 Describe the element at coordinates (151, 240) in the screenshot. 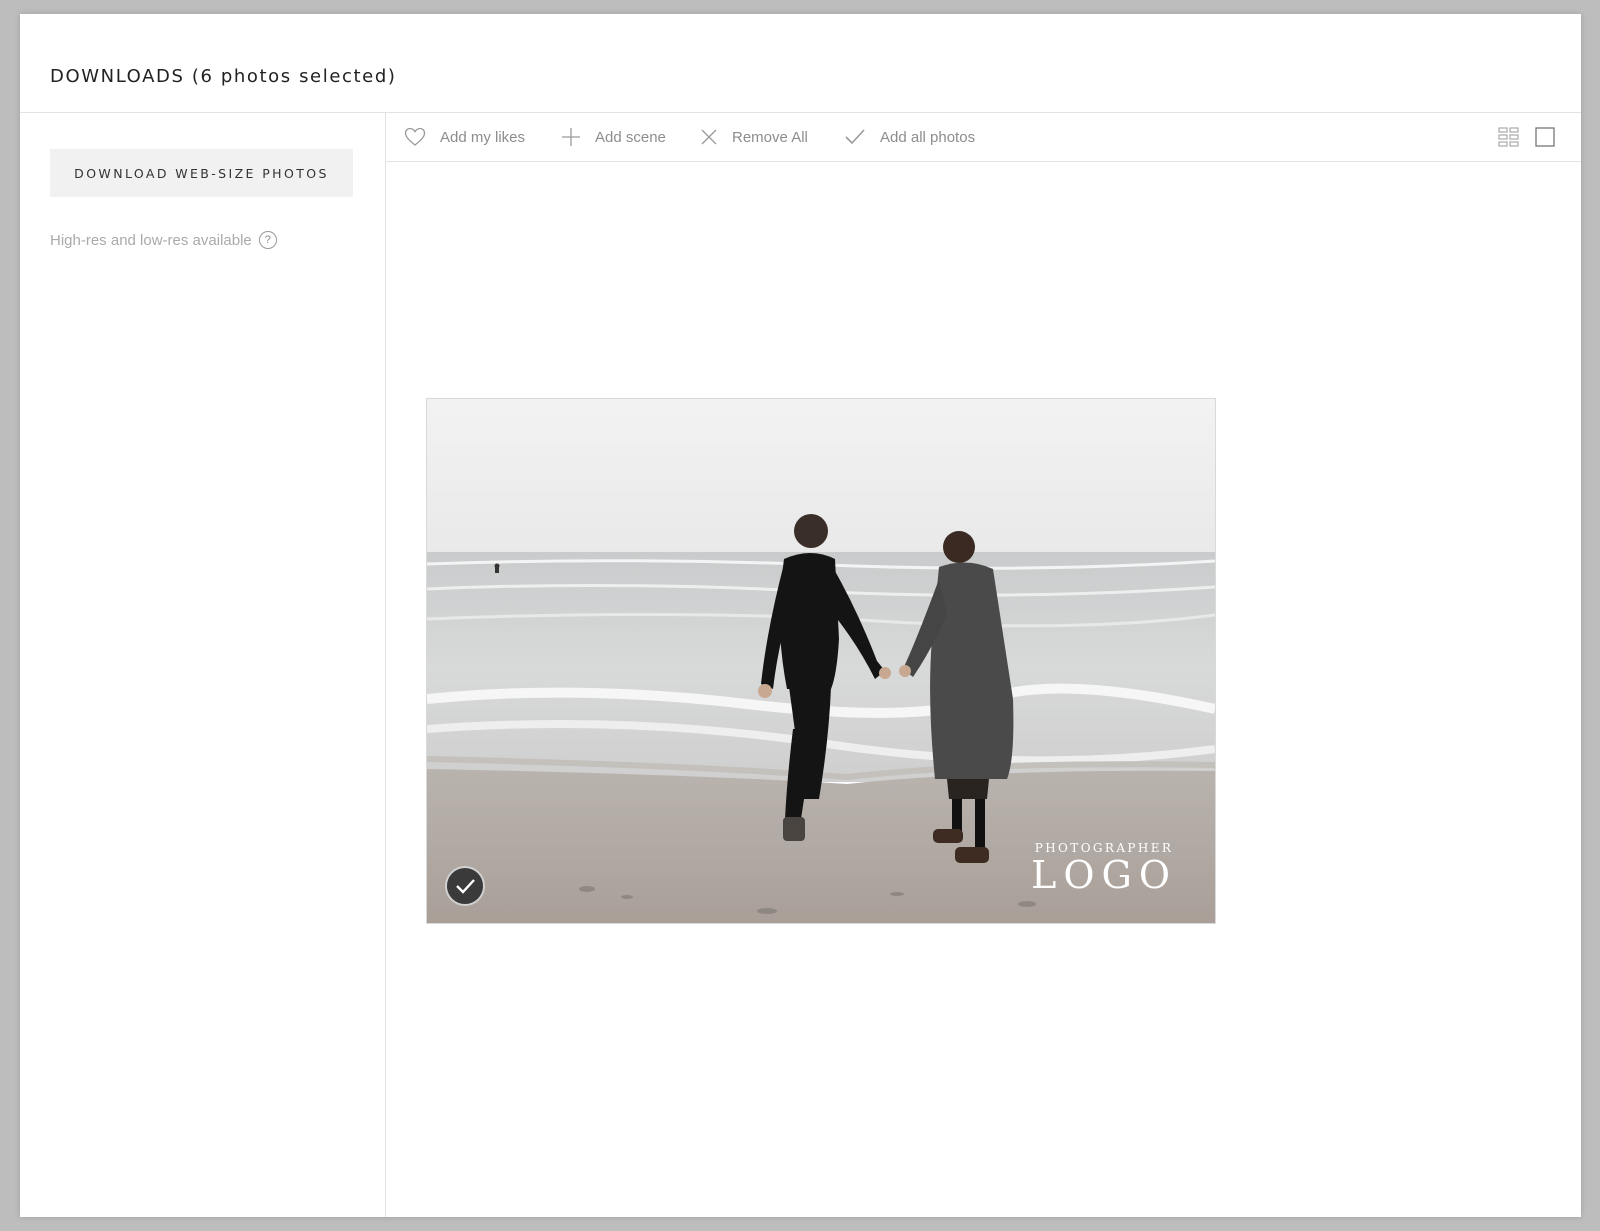

I see `resolution-note-text: High-res and low-res available` at that location.